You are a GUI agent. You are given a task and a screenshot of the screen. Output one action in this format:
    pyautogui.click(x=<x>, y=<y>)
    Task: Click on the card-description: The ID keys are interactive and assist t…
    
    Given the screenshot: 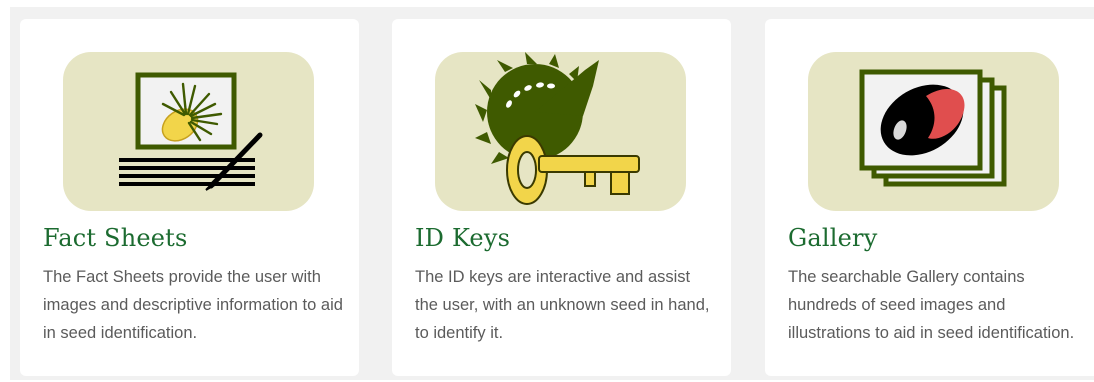 What is the action you would take?
    pyautogui.click(x=562, y=305)
    